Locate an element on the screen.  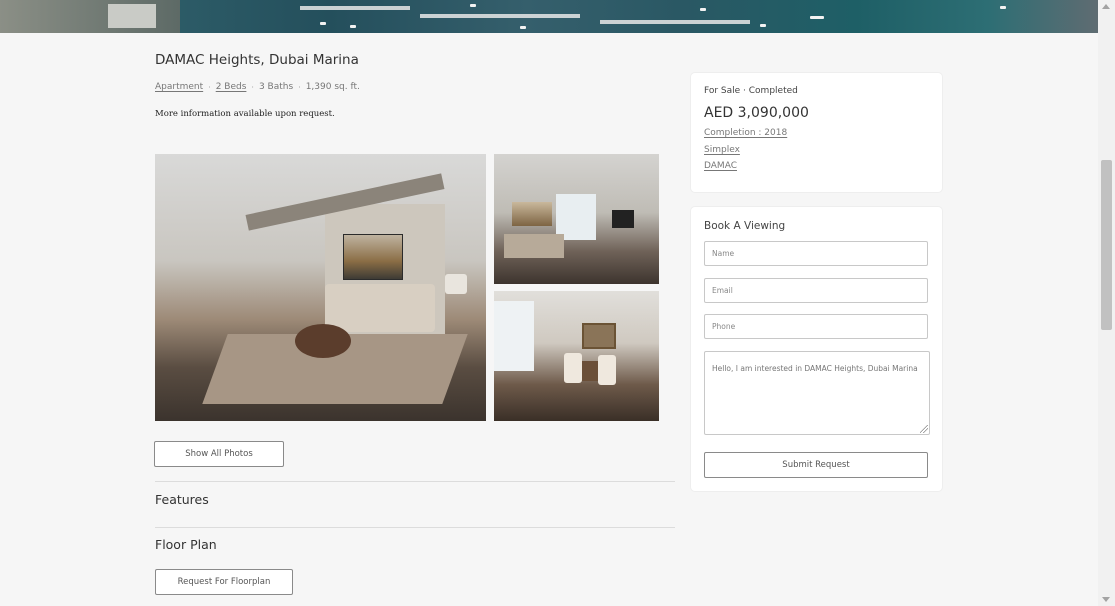
submit-request-button: Submit Request is located at coordinates (816, 465).